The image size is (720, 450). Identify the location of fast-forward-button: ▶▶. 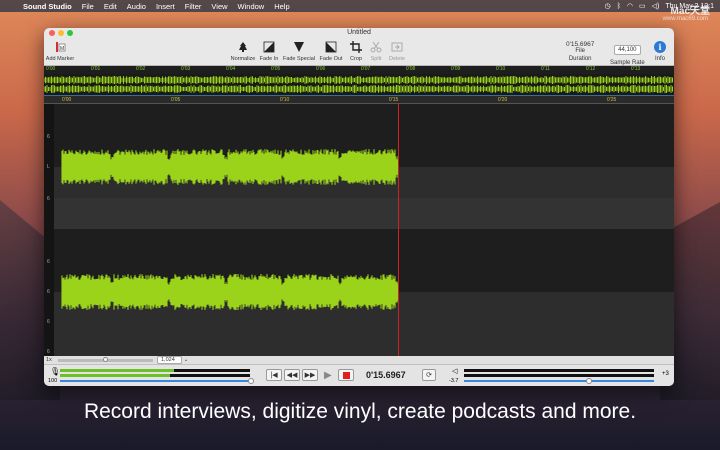
(310, 375).